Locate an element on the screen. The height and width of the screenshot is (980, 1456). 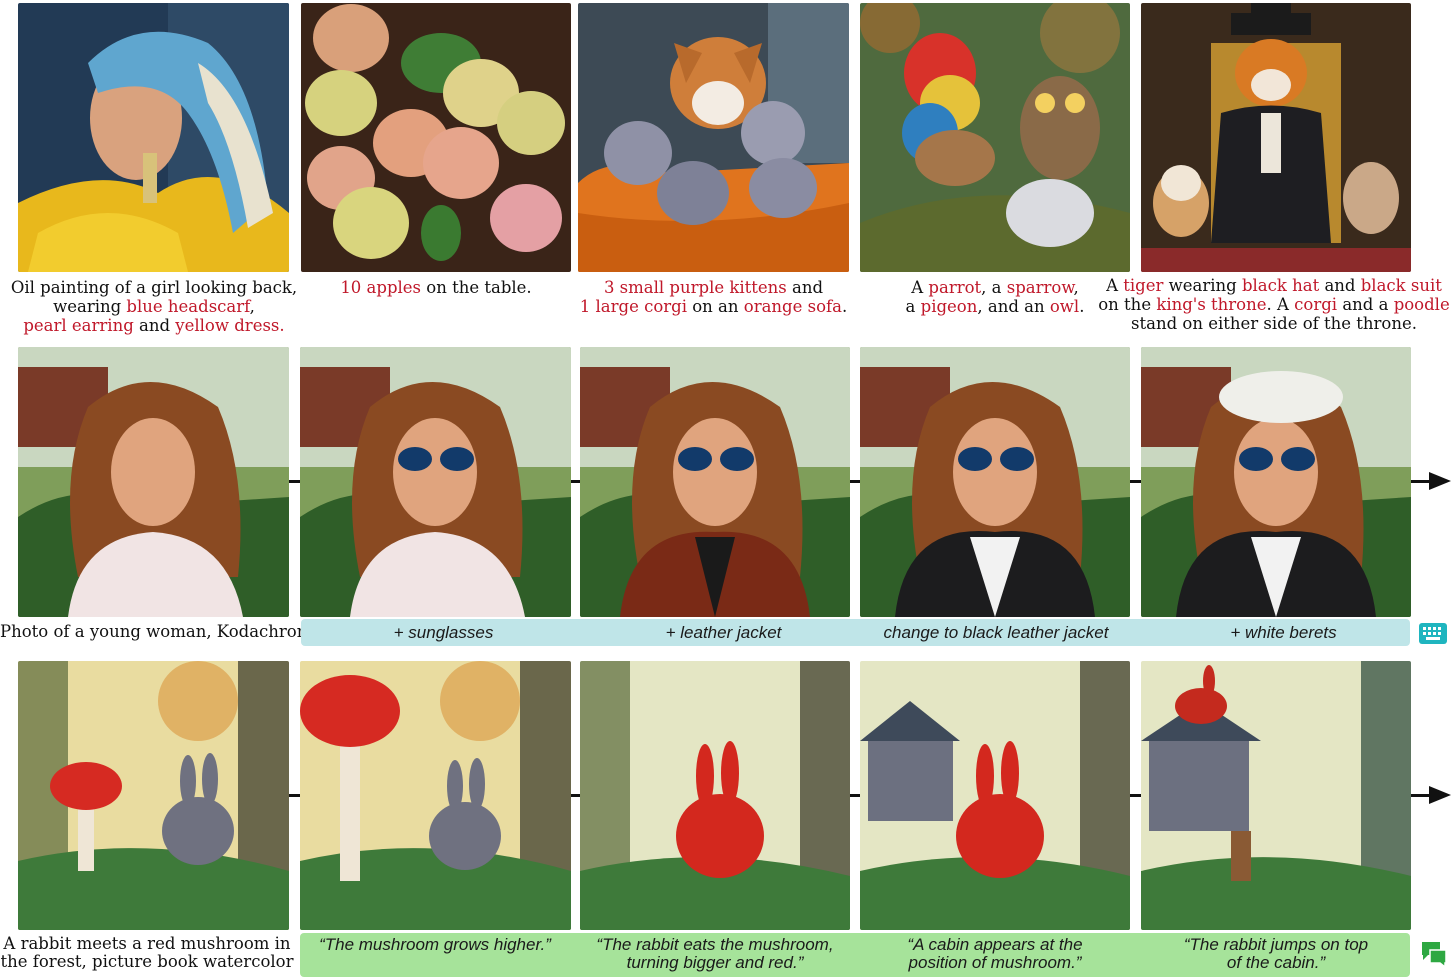
caption-text: stand on either side of the throne. is located at coordinates (1274, 323).